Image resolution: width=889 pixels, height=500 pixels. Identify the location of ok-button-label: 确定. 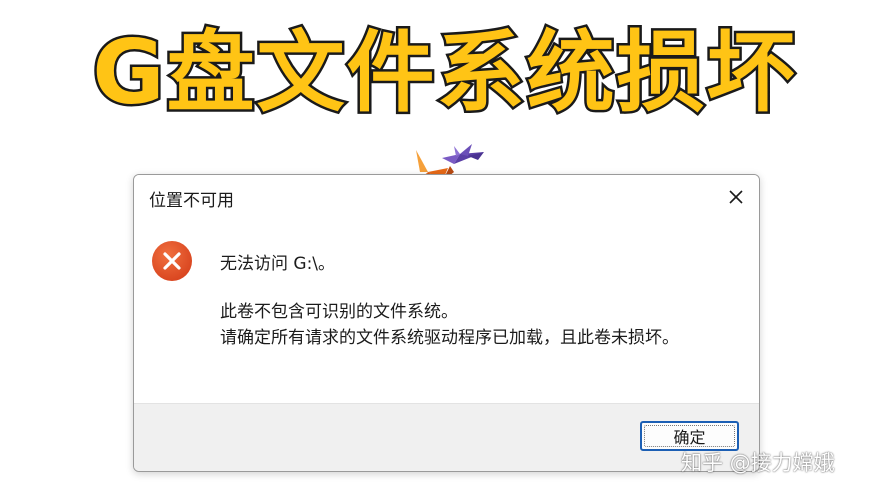
(689, 437).